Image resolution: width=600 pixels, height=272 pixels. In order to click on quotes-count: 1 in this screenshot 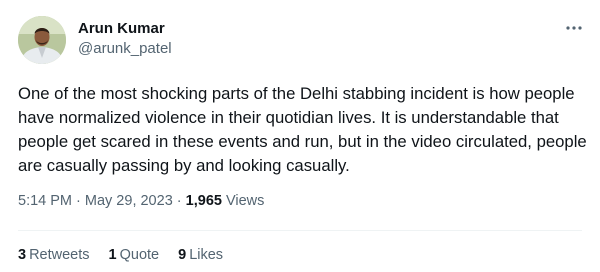, I will do `click(112, 255)`.